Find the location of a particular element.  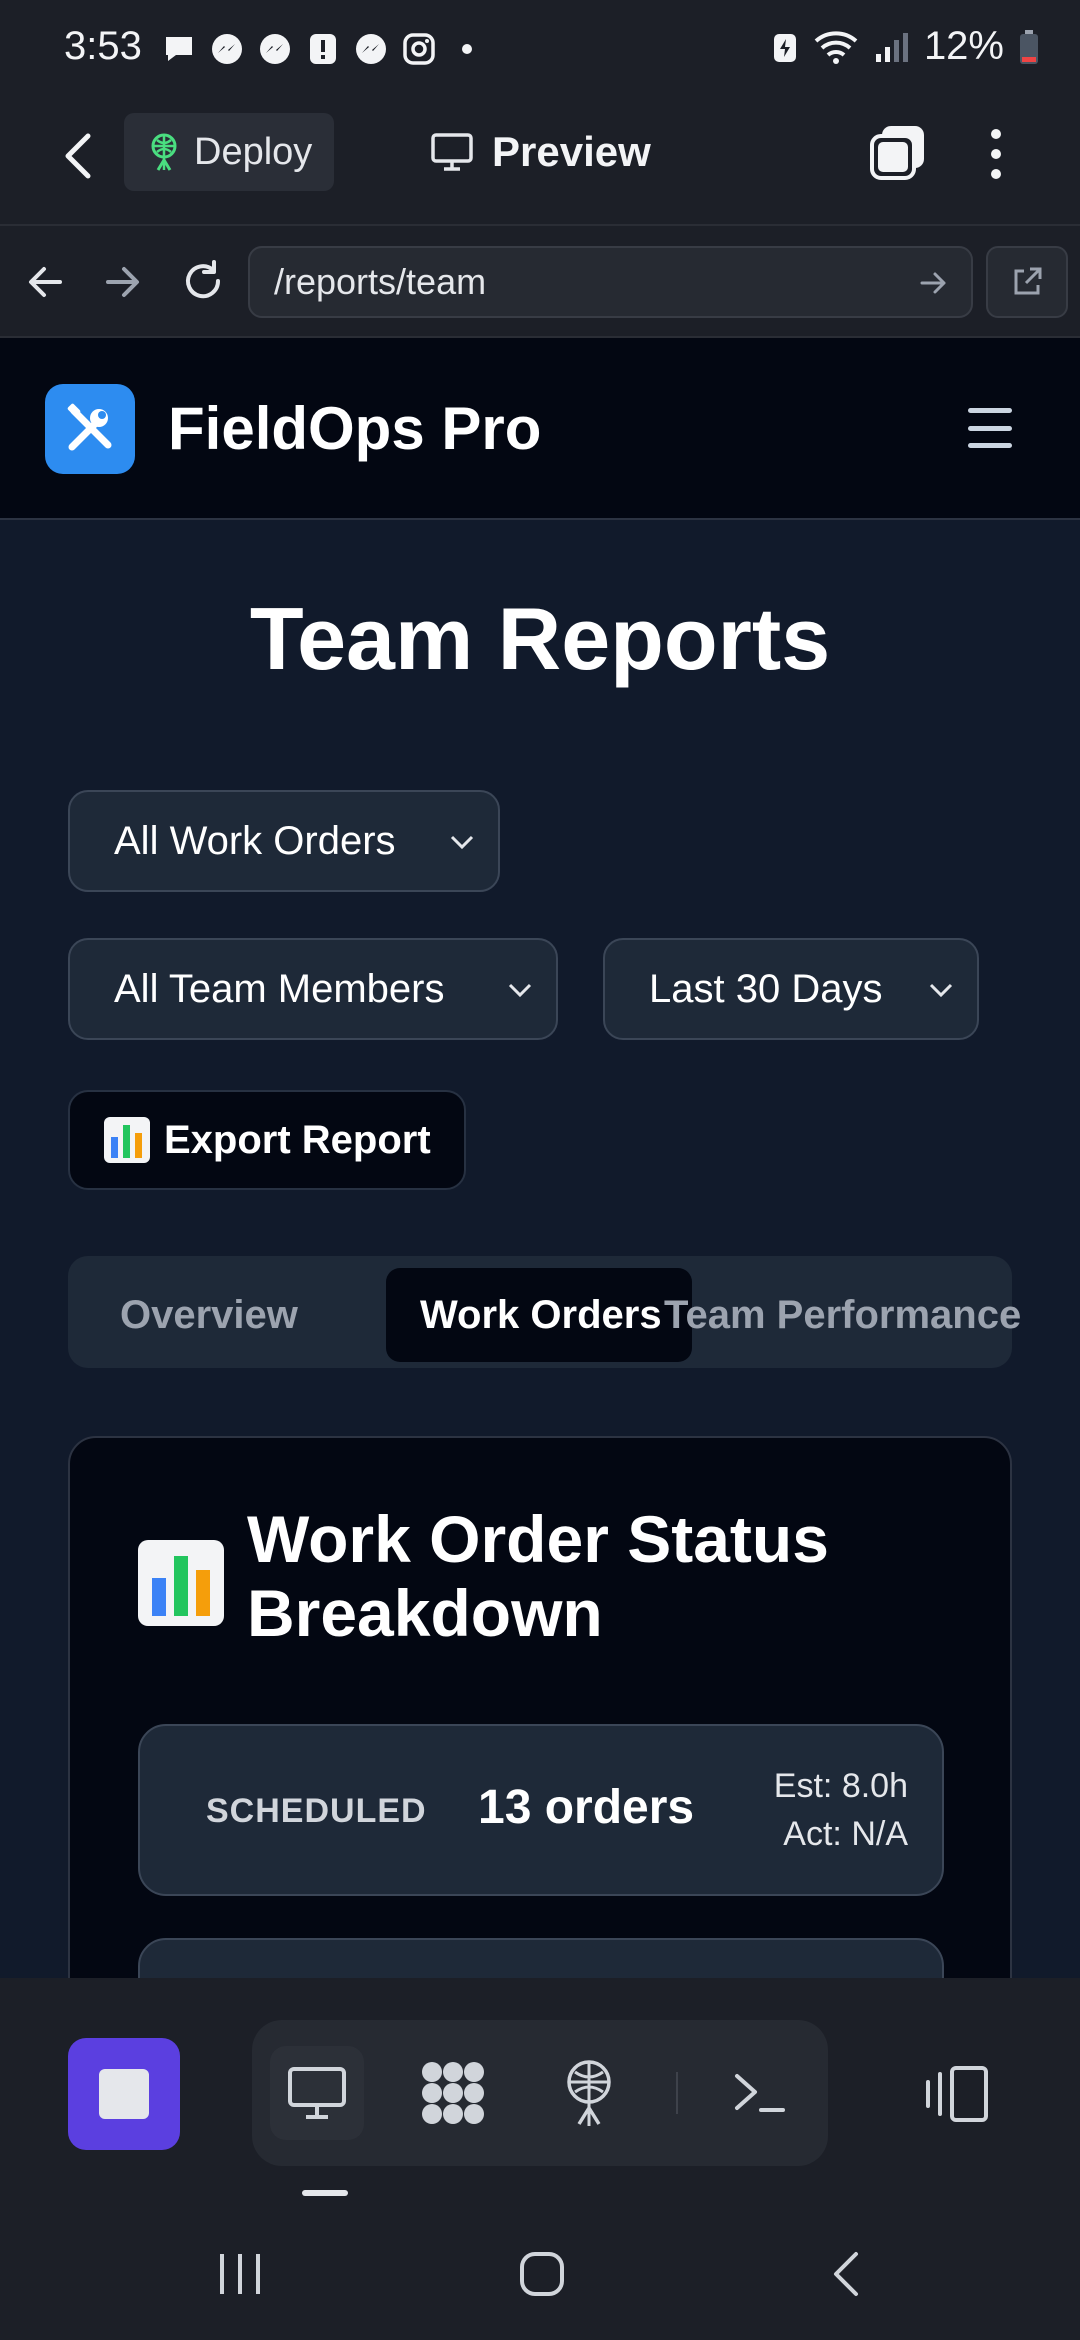

team-members-filter: All Team Members is located at coordinates (313, 989).